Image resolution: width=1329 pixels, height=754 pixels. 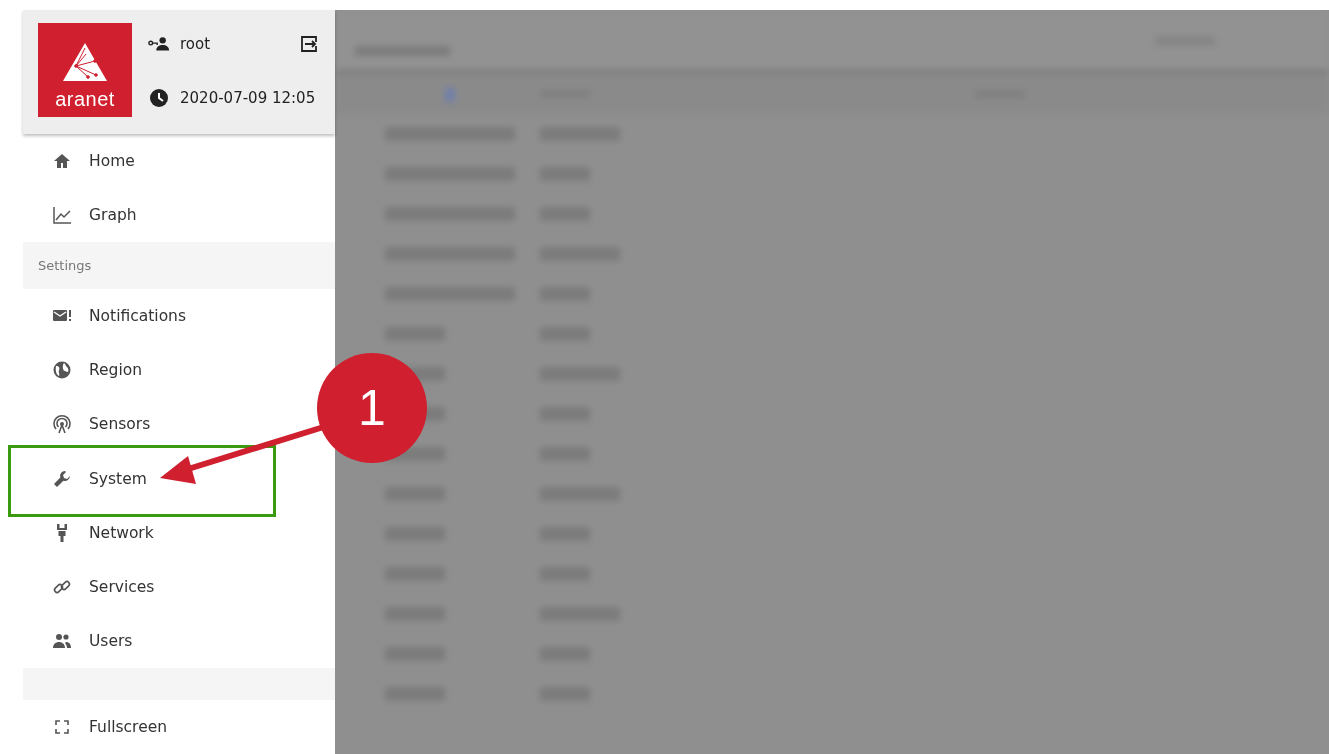 What do you see at coordinates (113, 215) in the screenshot?
I see `nav-label: Graph` at bounding box center [113, 215].